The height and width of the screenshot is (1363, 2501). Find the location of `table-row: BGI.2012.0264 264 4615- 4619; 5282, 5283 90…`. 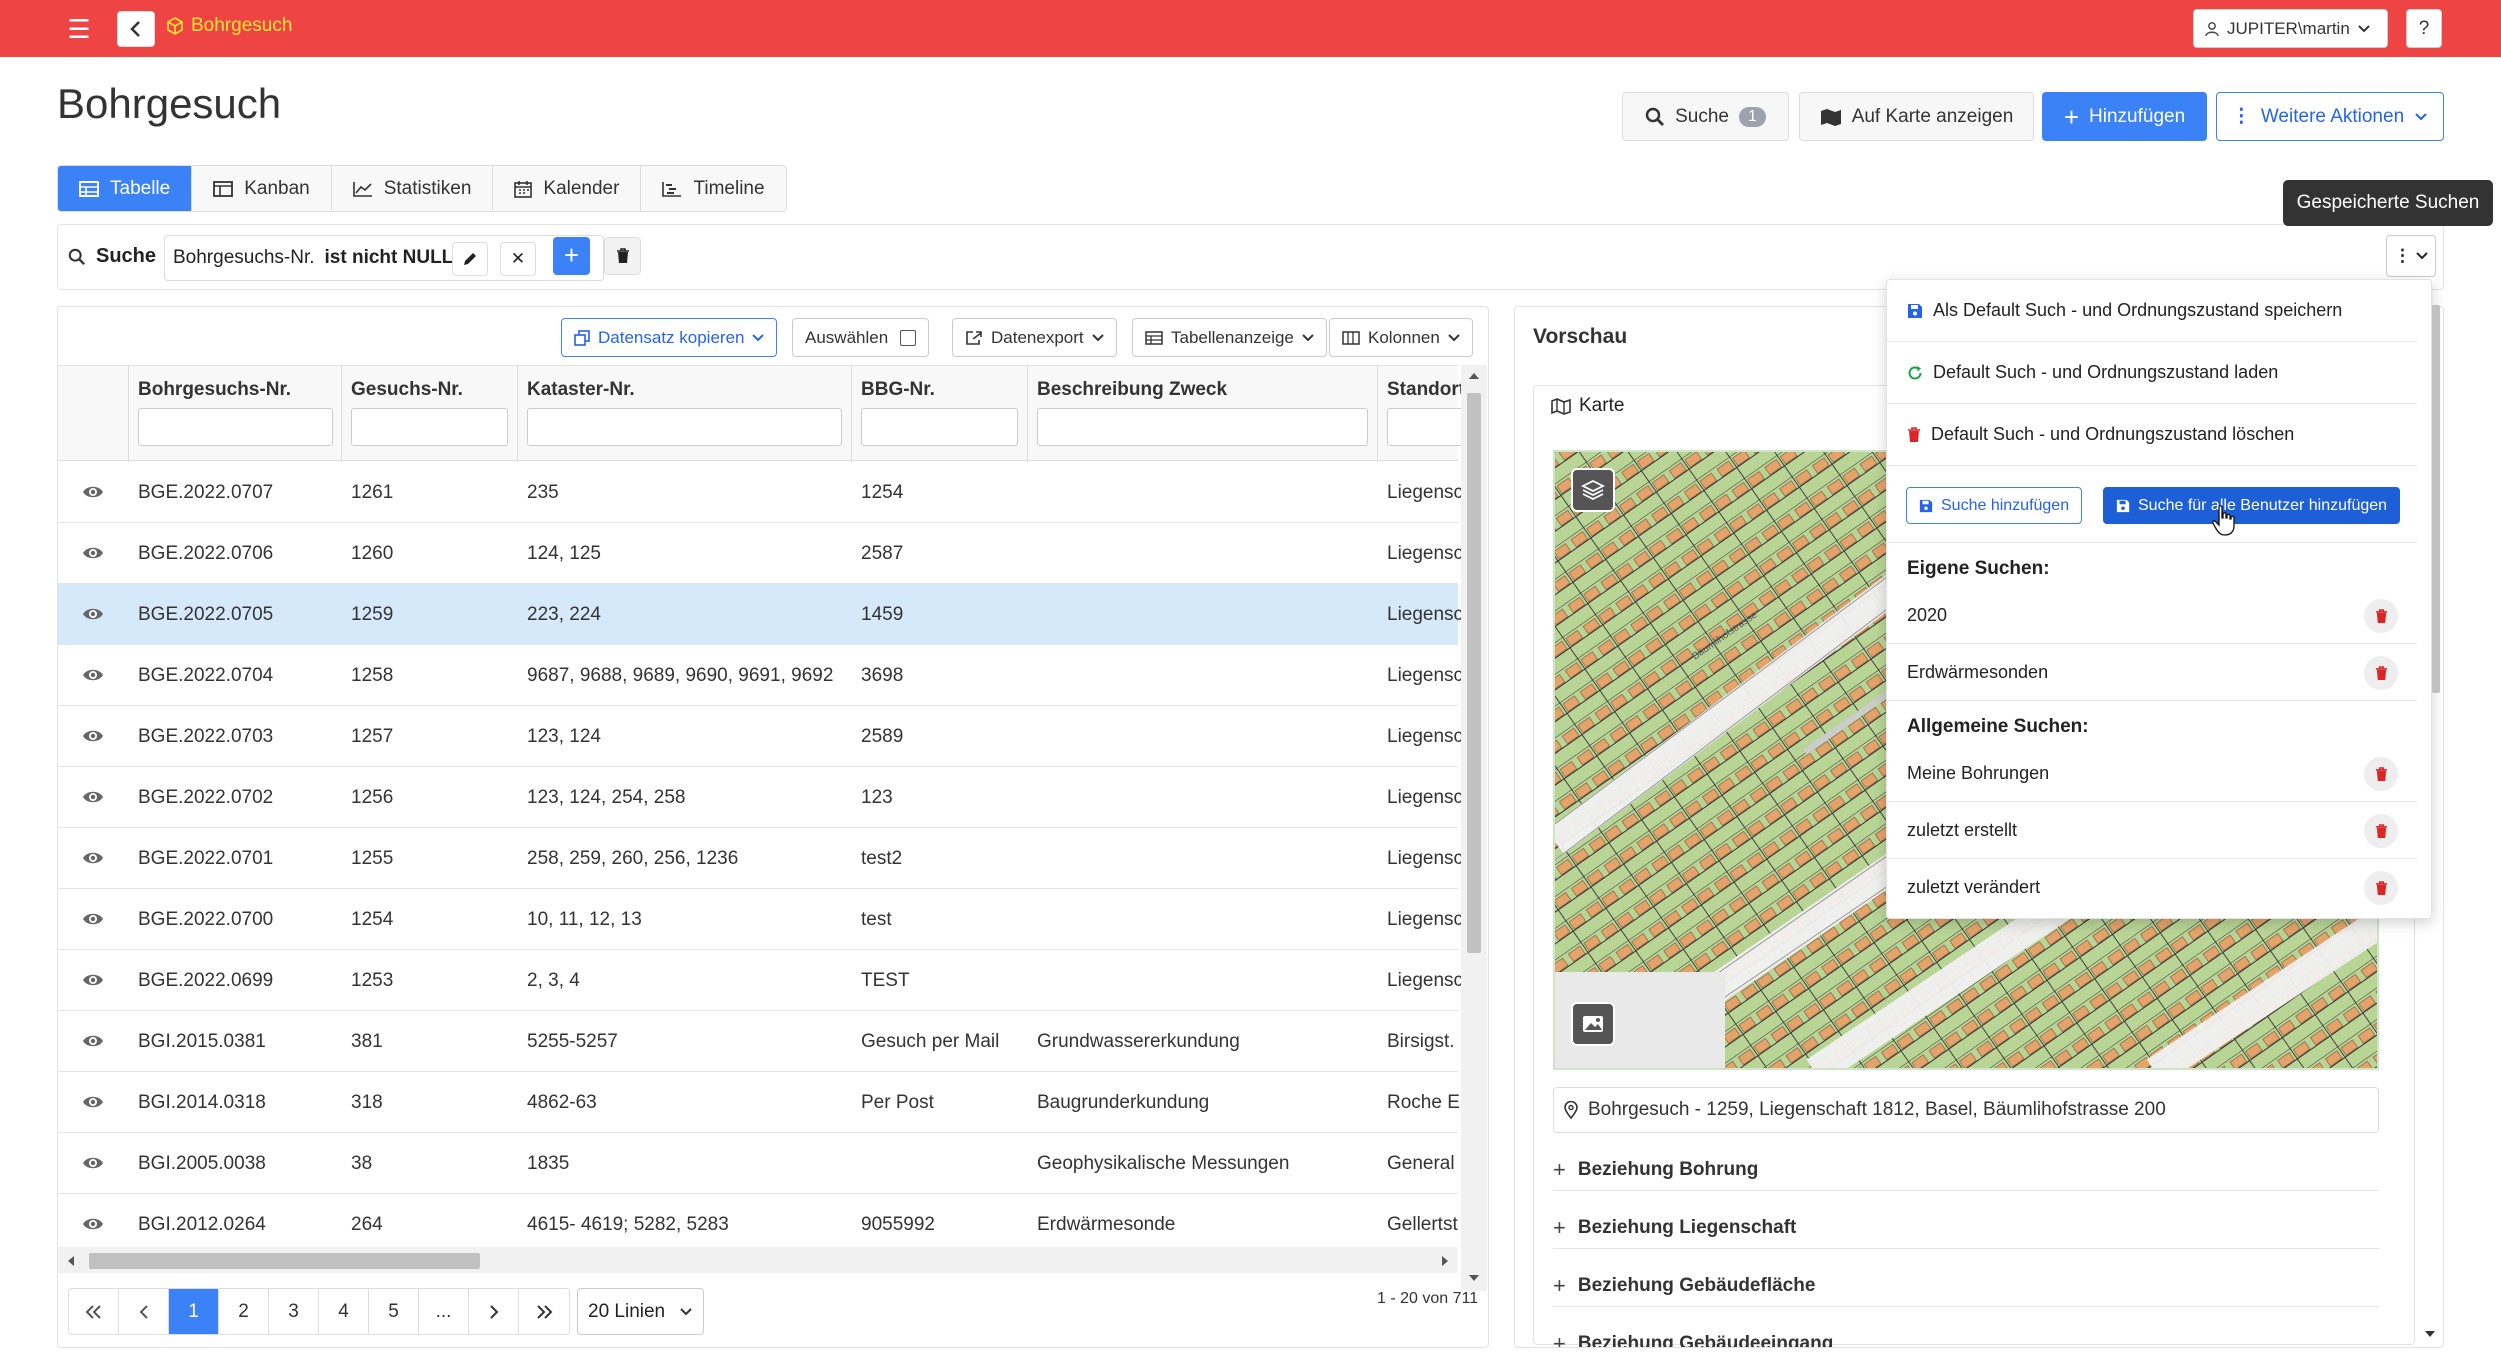

table-row: BGI.2012.0264 264 4615- 4619; 5282, 5283 90… is located at coordinates (758, 1224).